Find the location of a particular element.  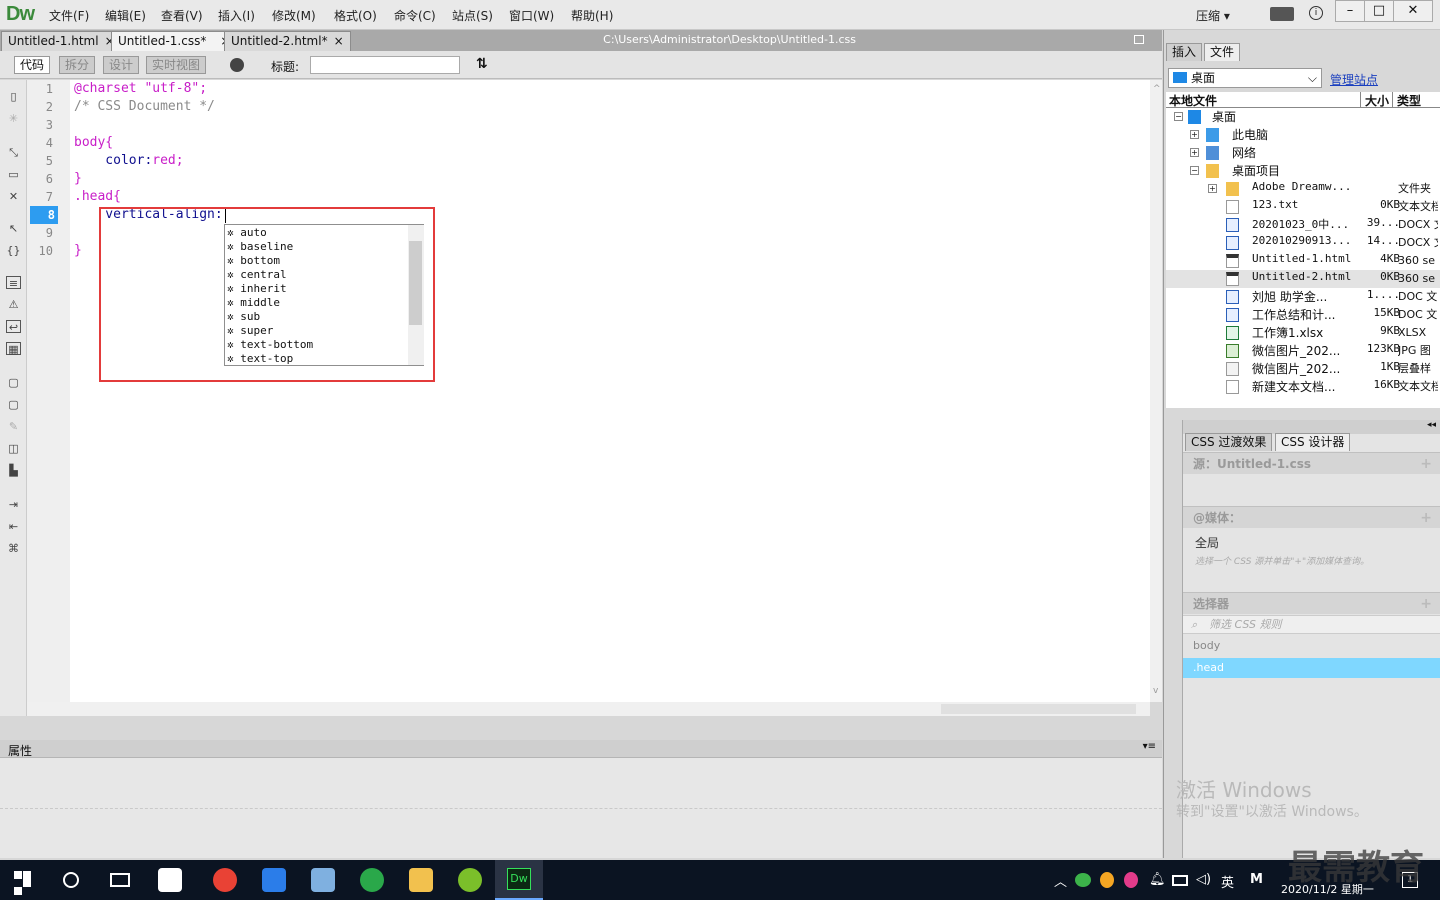

hint-scrollbar is located at coordinates (416, 295).